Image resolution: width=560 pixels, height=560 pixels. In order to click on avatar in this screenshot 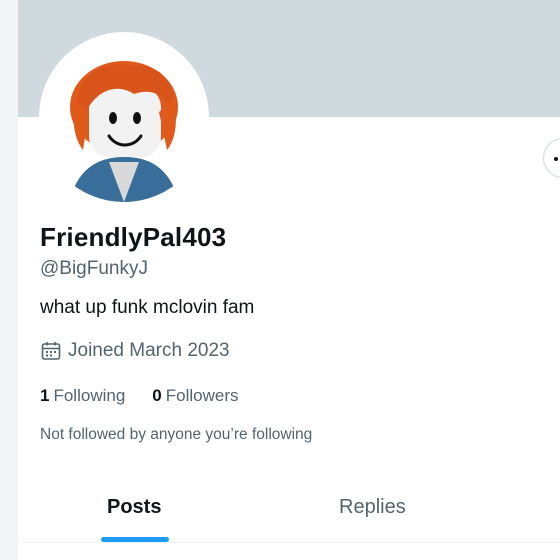, I will do `click(124, 117)`.